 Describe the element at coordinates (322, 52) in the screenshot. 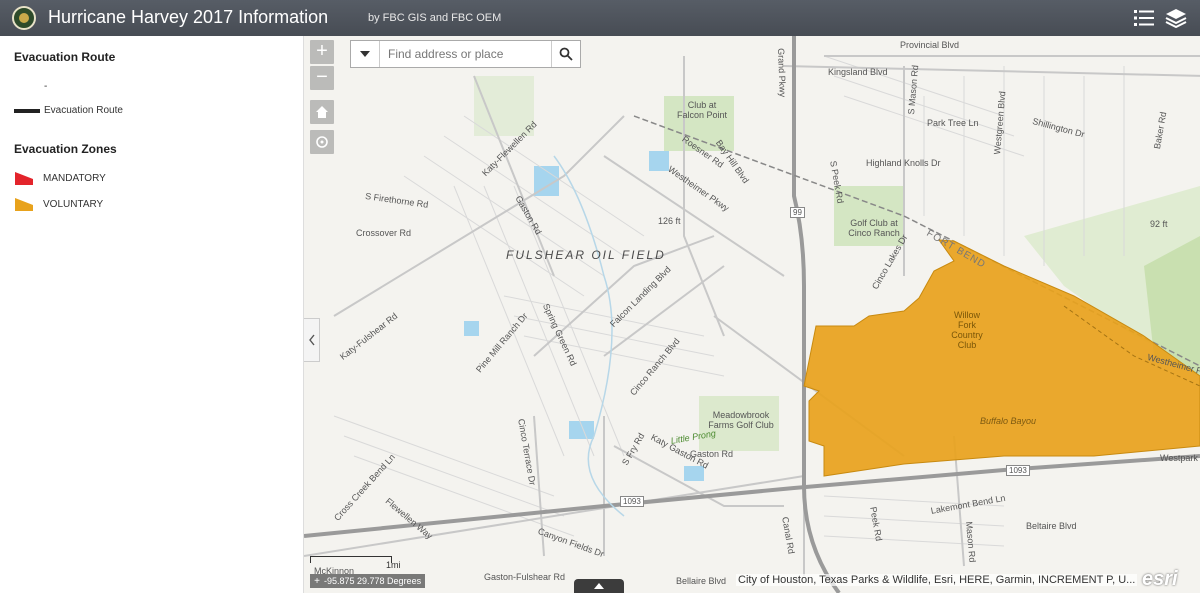

I see `zoom-in-button: +` at that location.